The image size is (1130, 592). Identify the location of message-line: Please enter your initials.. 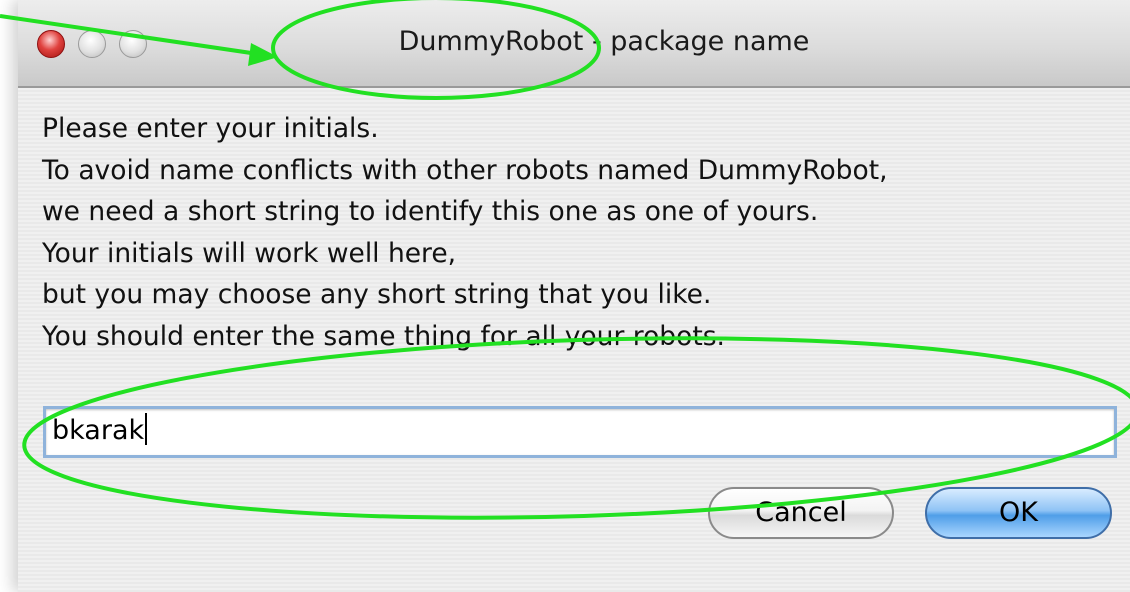
(210, 128).